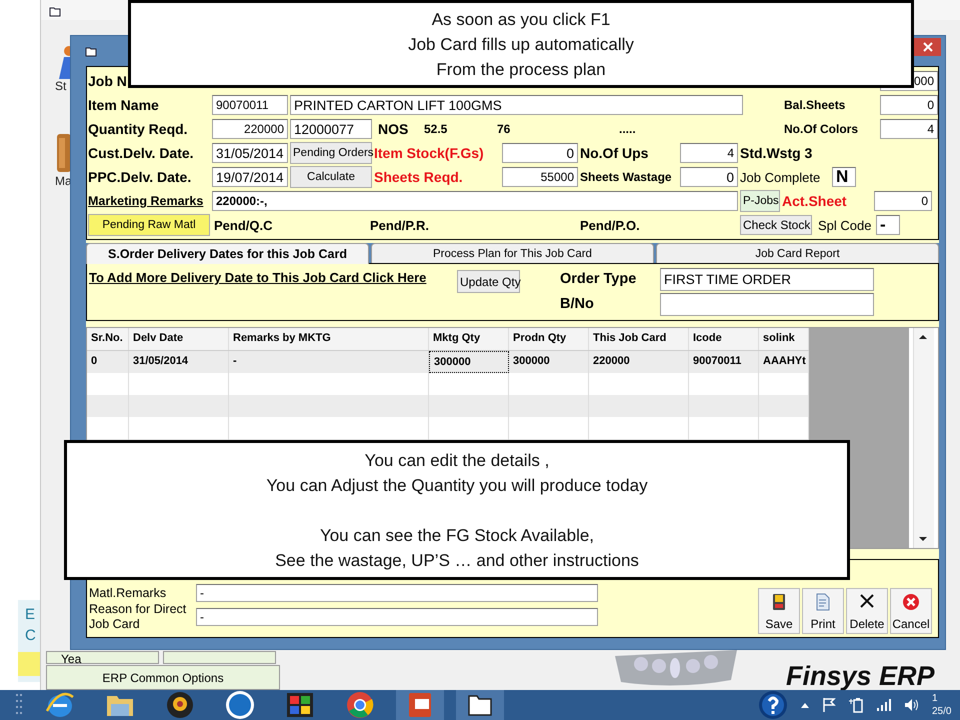  I want to click on p-jobs-button: P-Jobs, so click(760, 201).